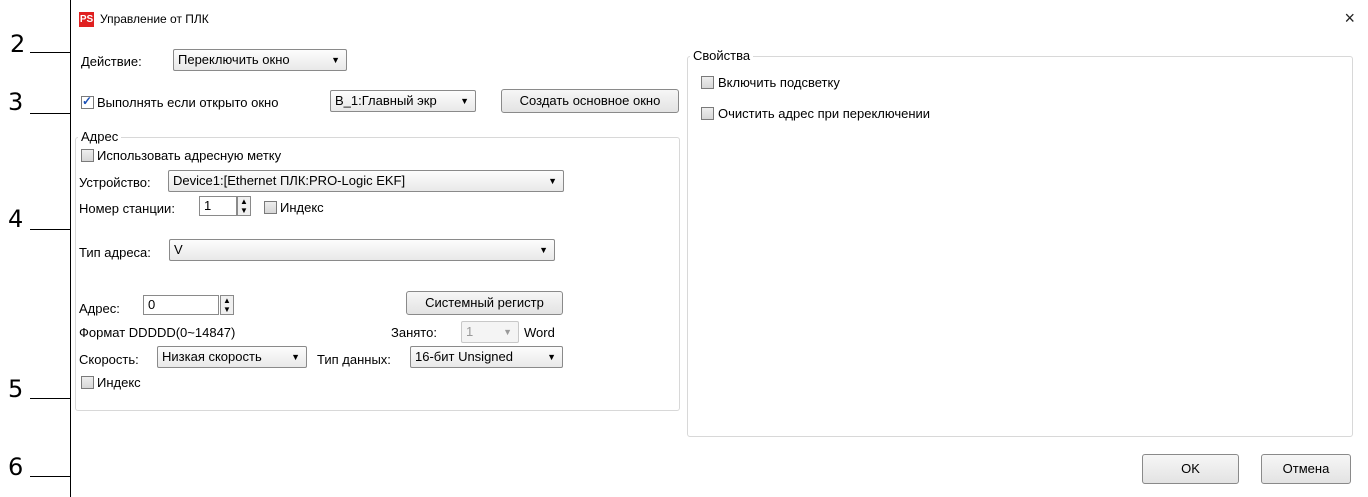 This screenshot has height=497, width=1368. What do you see at coordinates (270, 207) in the screenshot?
I see `station-index-checkbox` at bounding box center [270, 207].